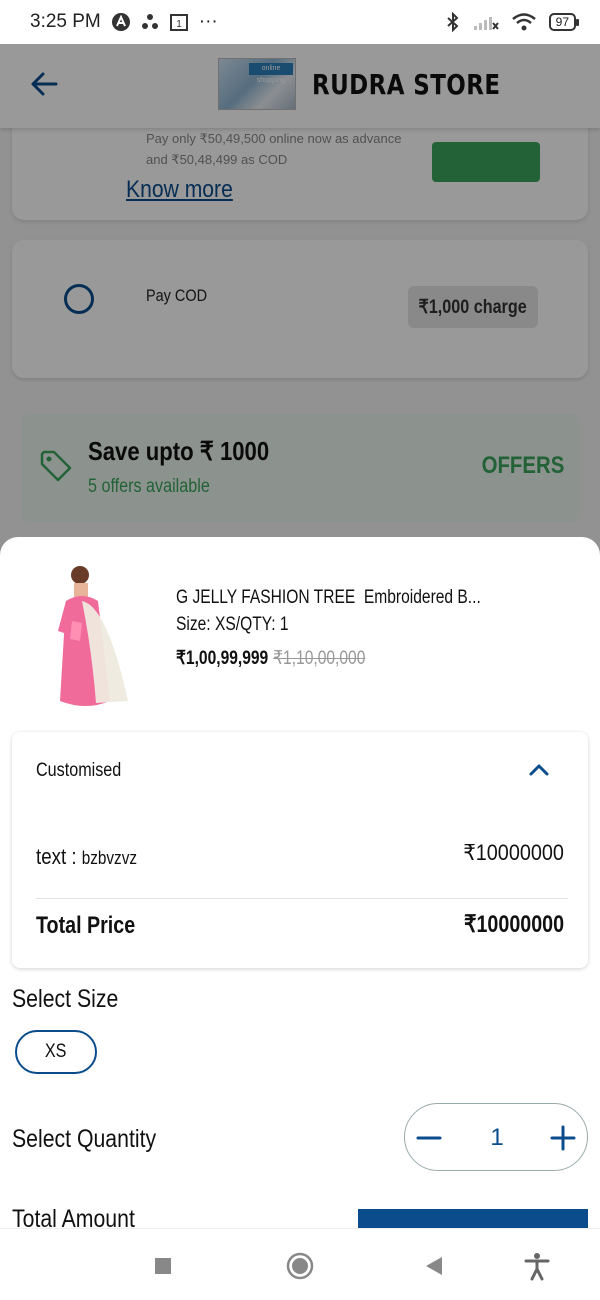  Describe the element at coordinates (59, 856) in the screenshot. I see `custom-text-label: text :` at that location.